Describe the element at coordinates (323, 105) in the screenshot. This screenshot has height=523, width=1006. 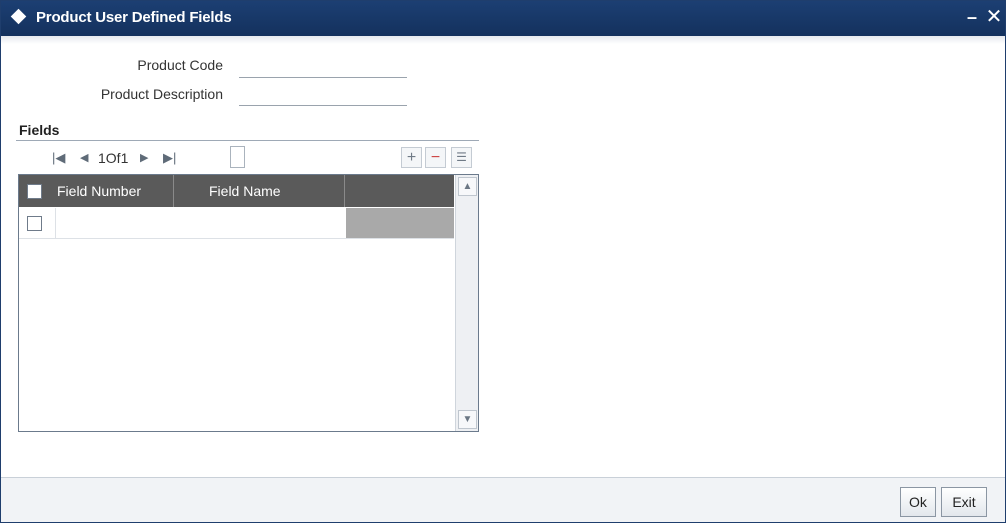
I see `product-description-field` at that location.